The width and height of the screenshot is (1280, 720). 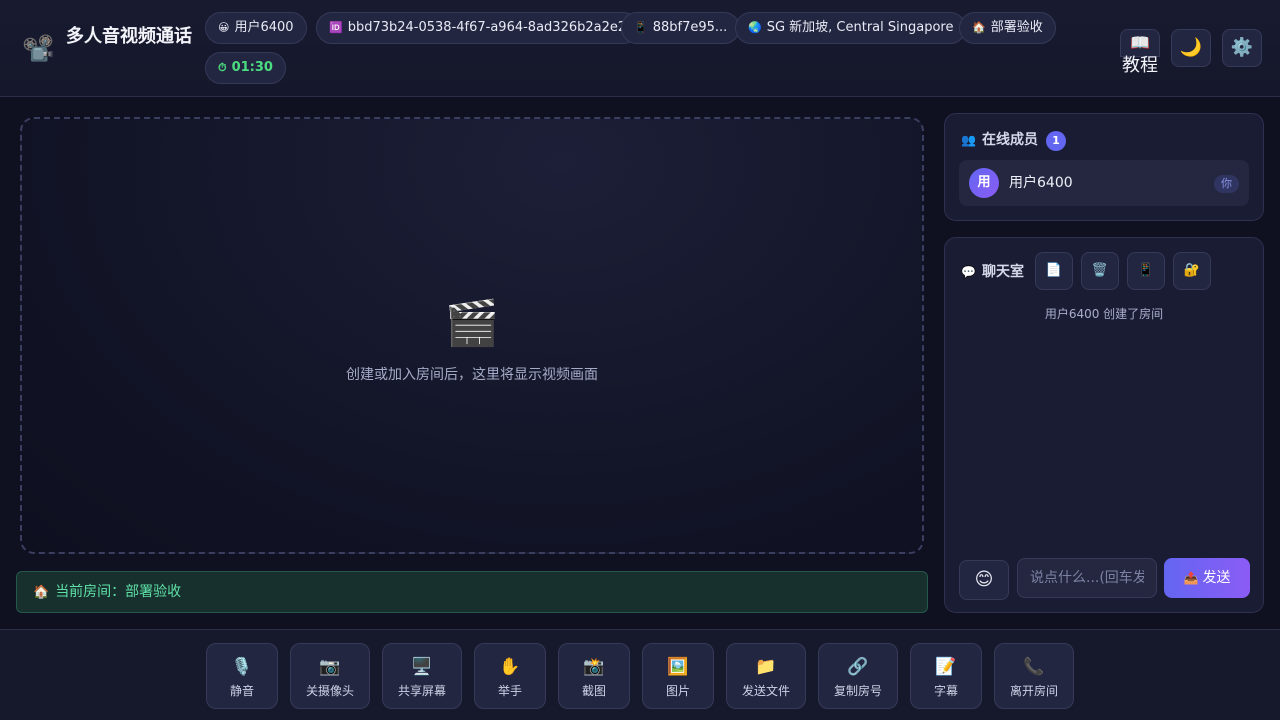 I want to click on picture-icon: 🖼️, so click(x=678, y=667).